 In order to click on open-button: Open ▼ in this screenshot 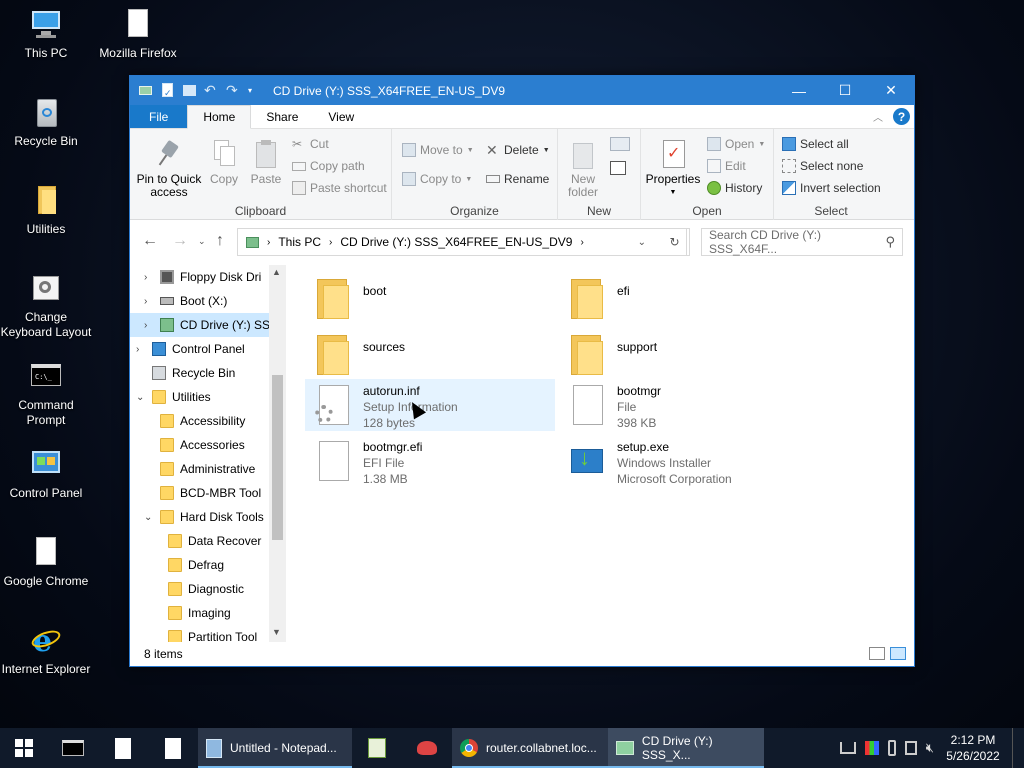, I will do `click(736, 144)`.